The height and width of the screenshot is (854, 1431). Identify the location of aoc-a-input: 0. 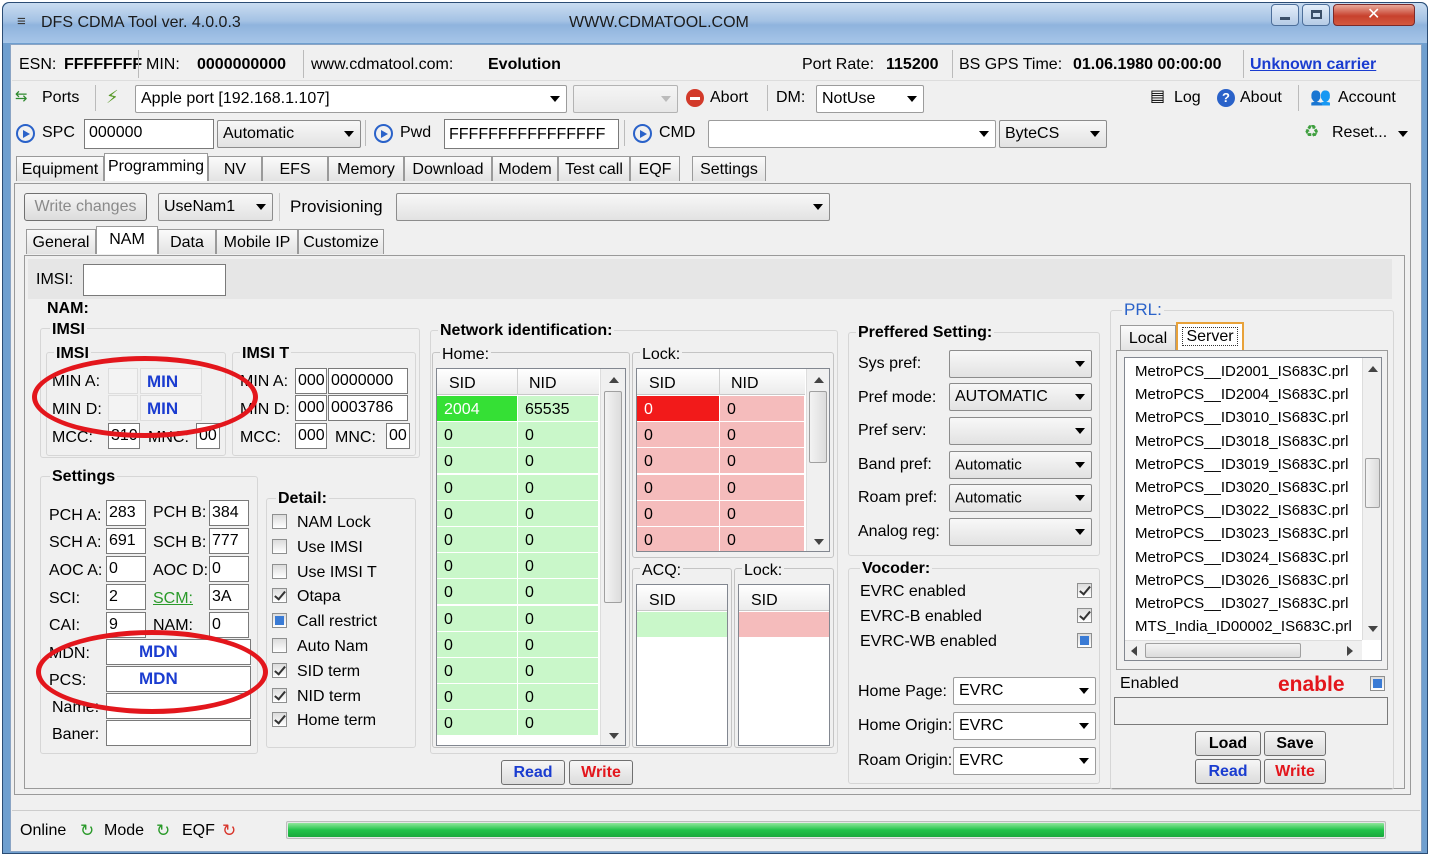
(126, 569).